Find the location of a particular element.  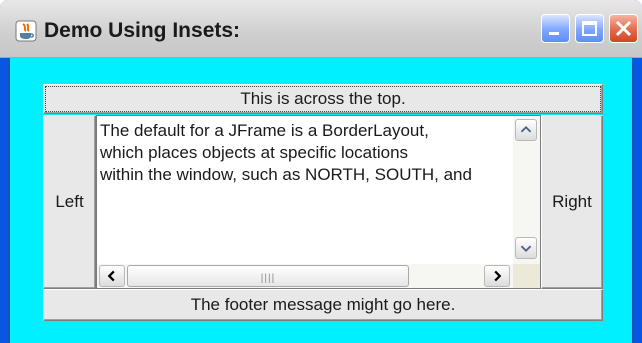

scroll-corner is located at coordinates (526, 276).